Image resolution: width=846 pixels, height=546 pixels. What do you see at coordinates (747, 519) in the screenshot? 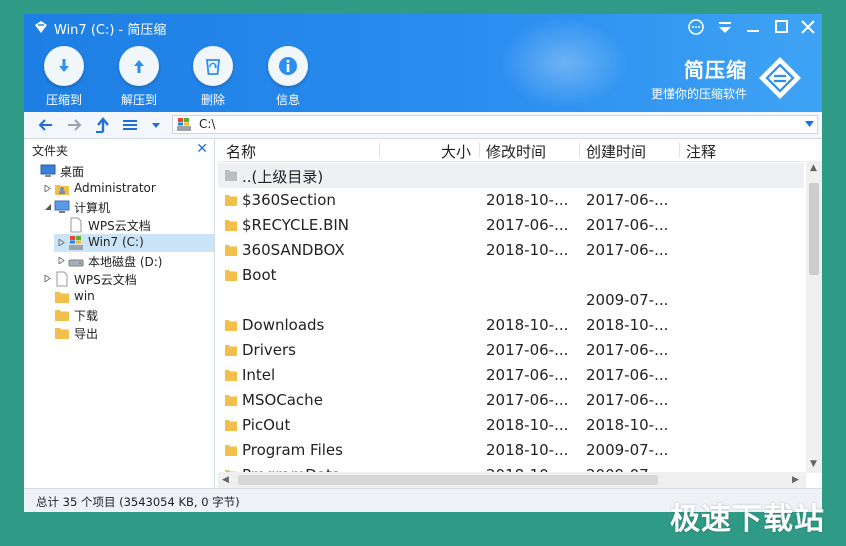
I see `watermark-text: 极速下载站` at bounding box center [747, 519].